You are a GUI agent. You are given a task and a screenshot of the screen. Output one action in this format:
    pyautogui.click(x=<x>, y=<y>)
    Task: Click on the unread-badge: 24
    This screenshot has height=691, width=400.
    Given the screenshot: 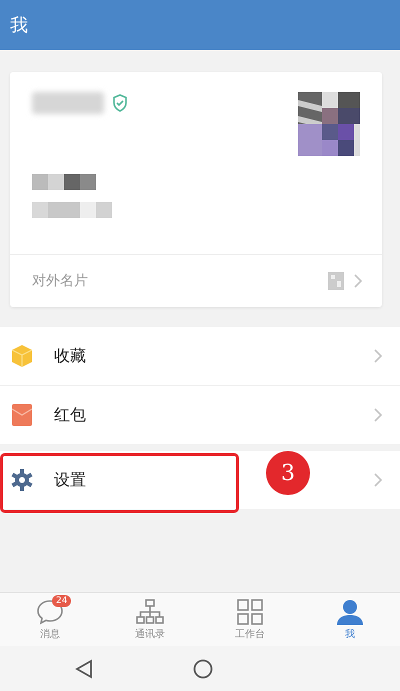 What is the action you would take?
    pyautogui.click(x=62, y=601)
    